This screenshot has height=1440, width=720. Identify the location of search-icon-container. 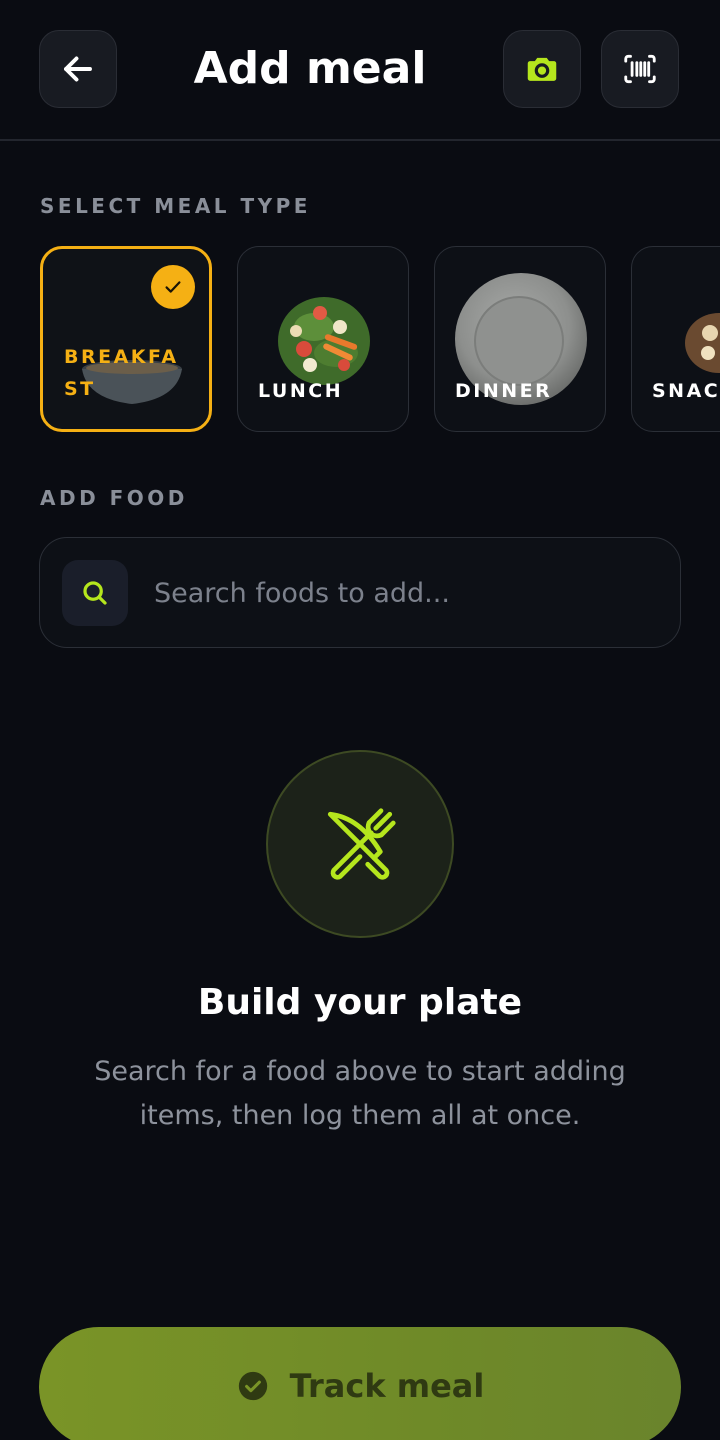
(95, 593).